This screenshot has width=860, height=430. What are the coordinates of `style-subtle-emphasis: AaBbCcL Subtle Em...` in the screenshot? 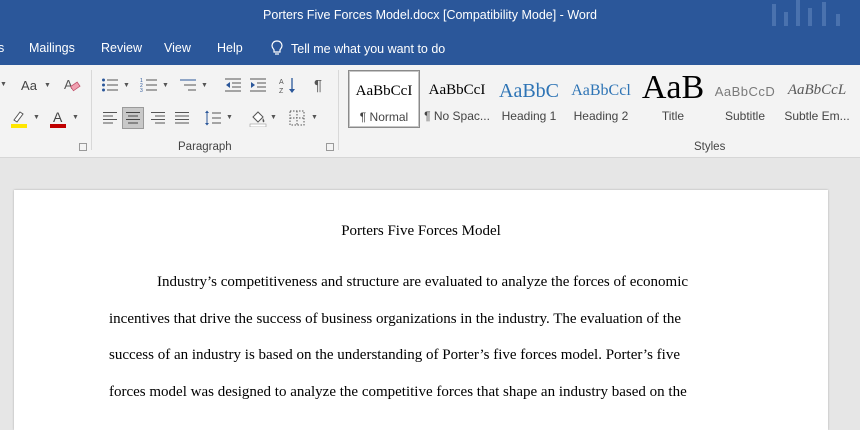 It's located at (817, 99).